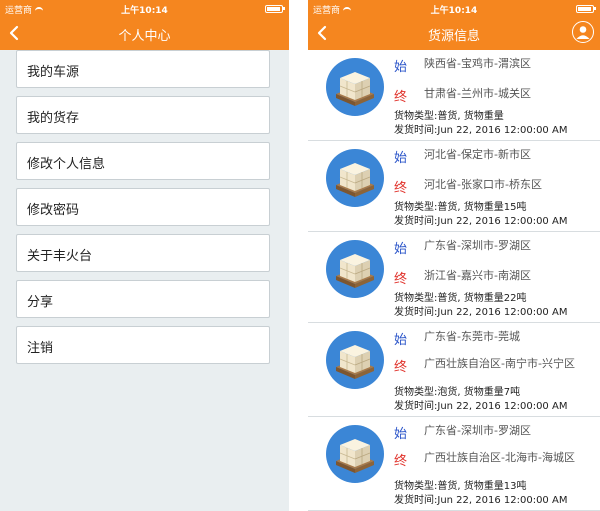 The image size is (600, 511). I want to click on destination-location: 浙江省-嘉兴市-南湖区, so click(477, 275).